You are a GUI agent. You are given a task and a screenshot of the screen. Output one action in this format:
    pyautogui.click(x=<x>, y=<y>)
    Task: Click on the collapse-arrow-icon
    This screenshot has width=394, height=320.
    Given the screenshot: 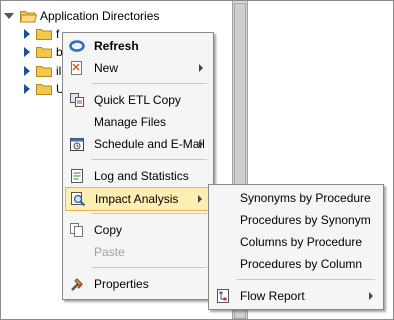 What is the action you would take?
    pyautogui.click(x=9, y=16)
    